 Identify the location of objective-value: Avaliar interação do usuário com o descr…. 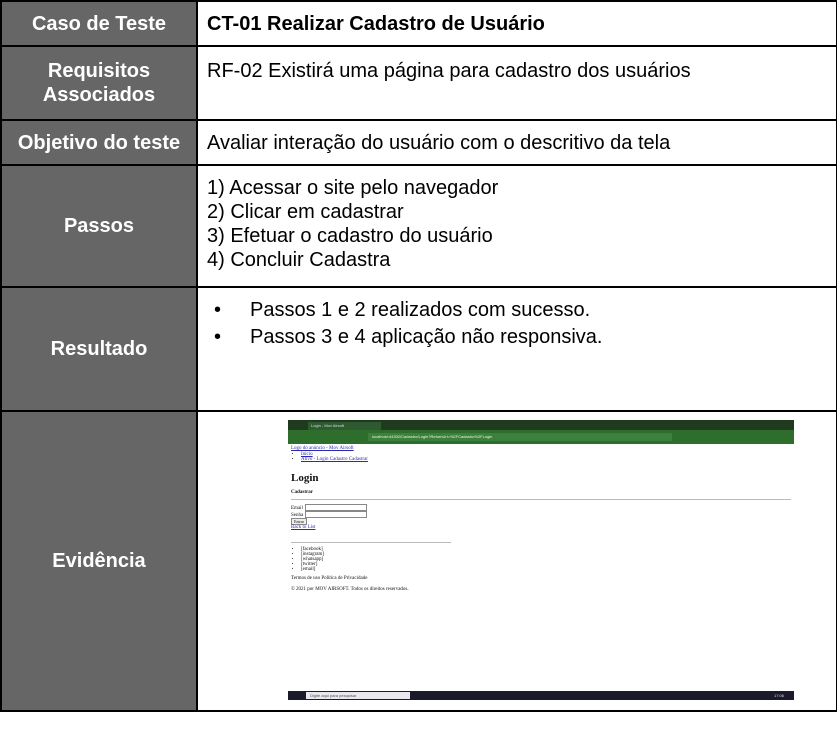
(516, 142).